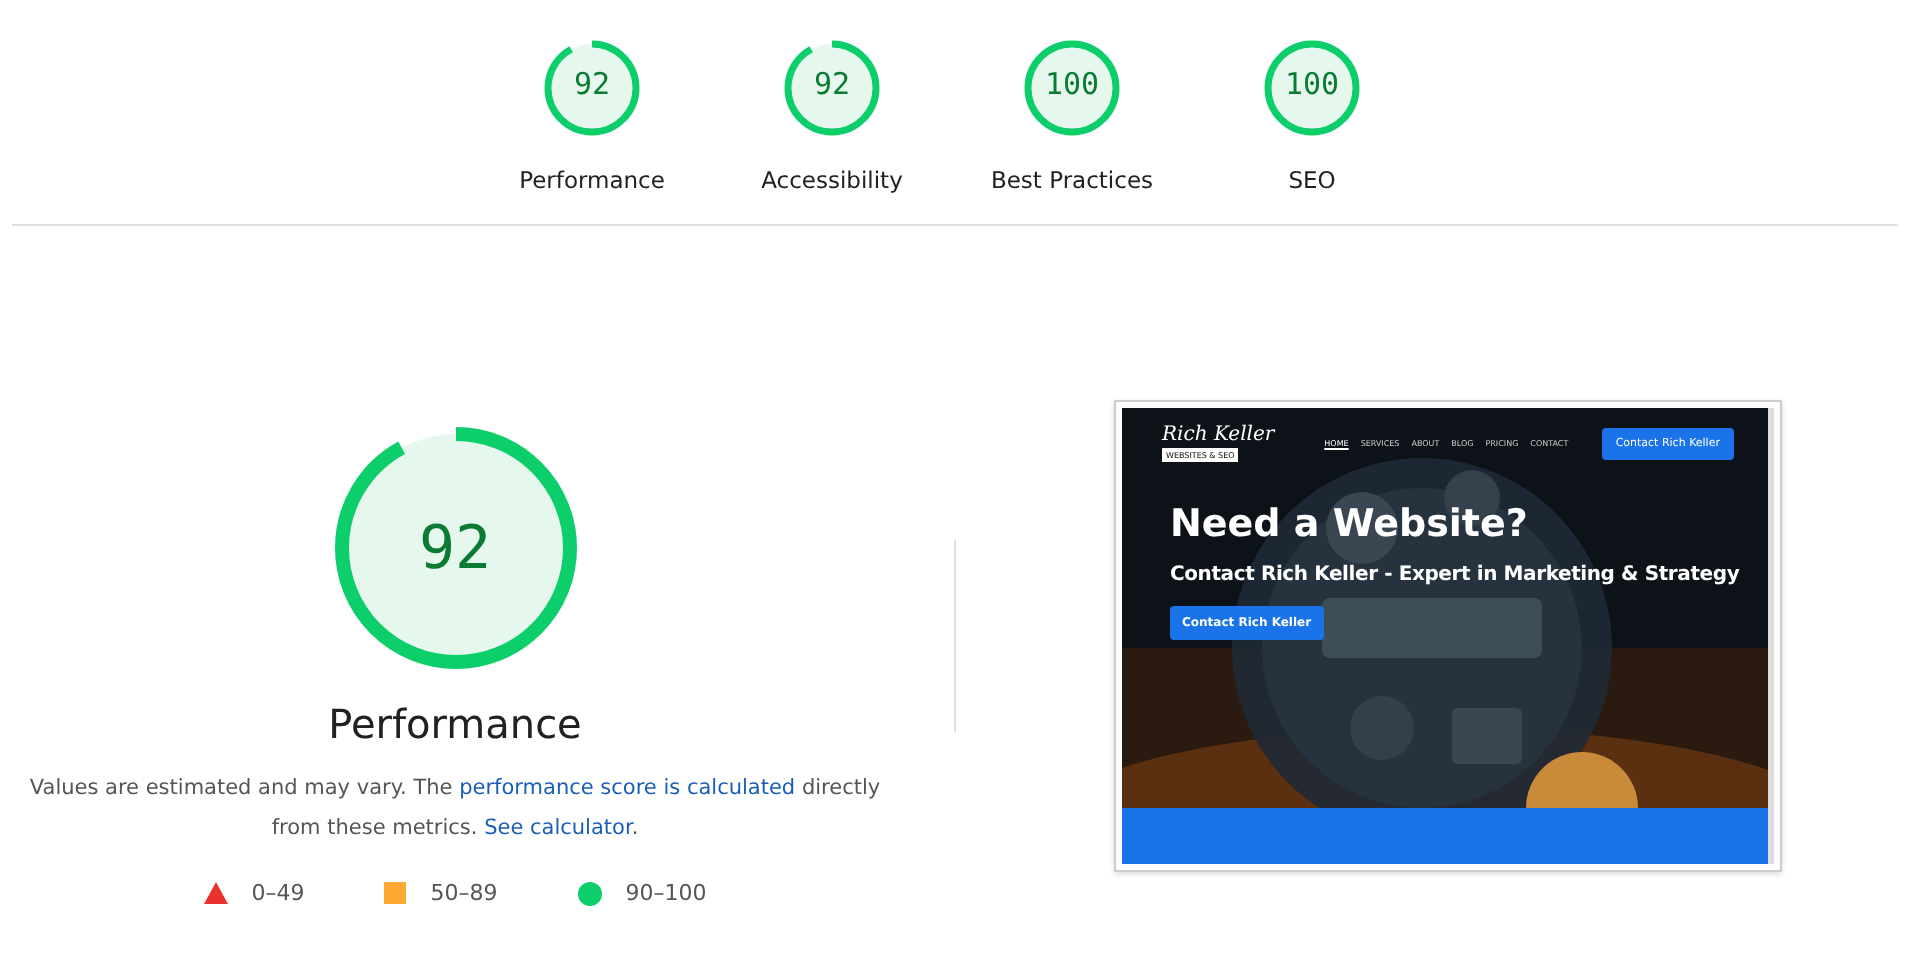  Describe the element at coordinates (1456, 575) in the screenshot. I see `hero-subheadline: Contact Rich Keller - Expert in Marketing & Strategy` at that location.